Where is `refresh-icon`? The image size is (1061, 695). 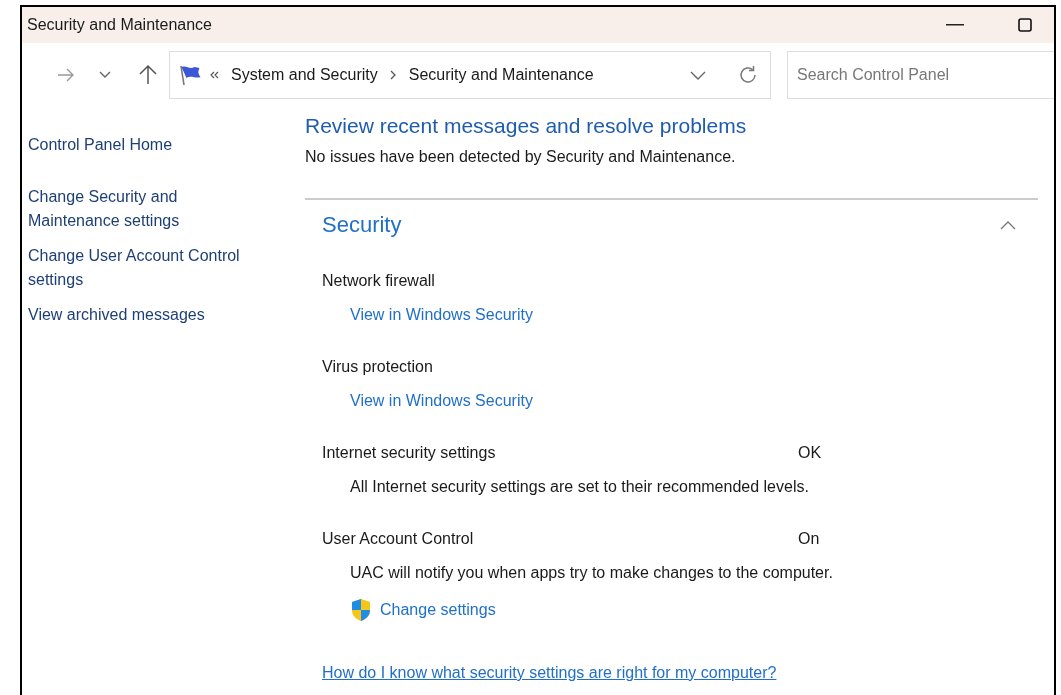
refresh-icon is located at coordinates (748, 75).